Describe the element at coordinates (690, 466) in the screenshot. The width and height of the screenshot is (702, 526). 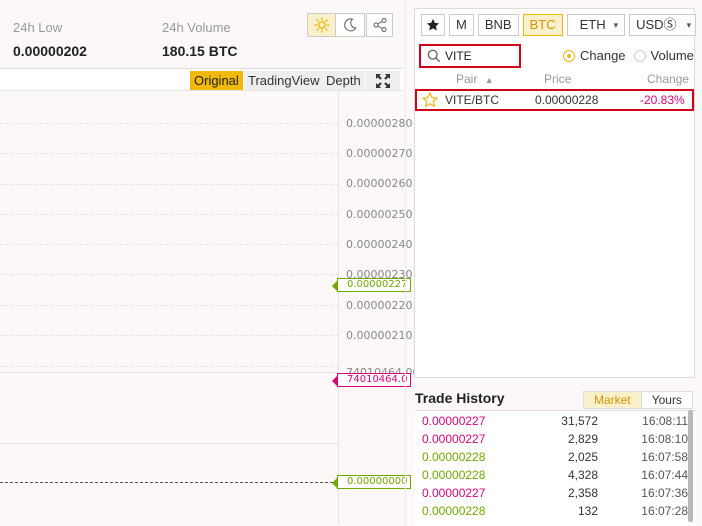
I see `trade-history-scrollbar` at that location.